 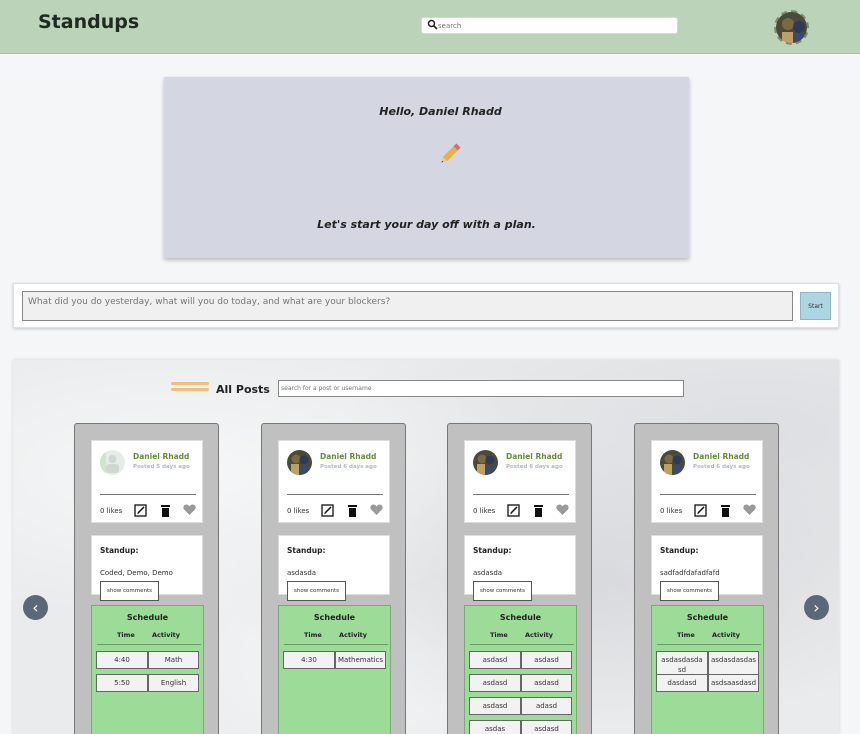 What do you see at coordinates (173, 660) in the screenshot?
I see `schedule-activity-cell: Math` at bounding box center [173, 660].